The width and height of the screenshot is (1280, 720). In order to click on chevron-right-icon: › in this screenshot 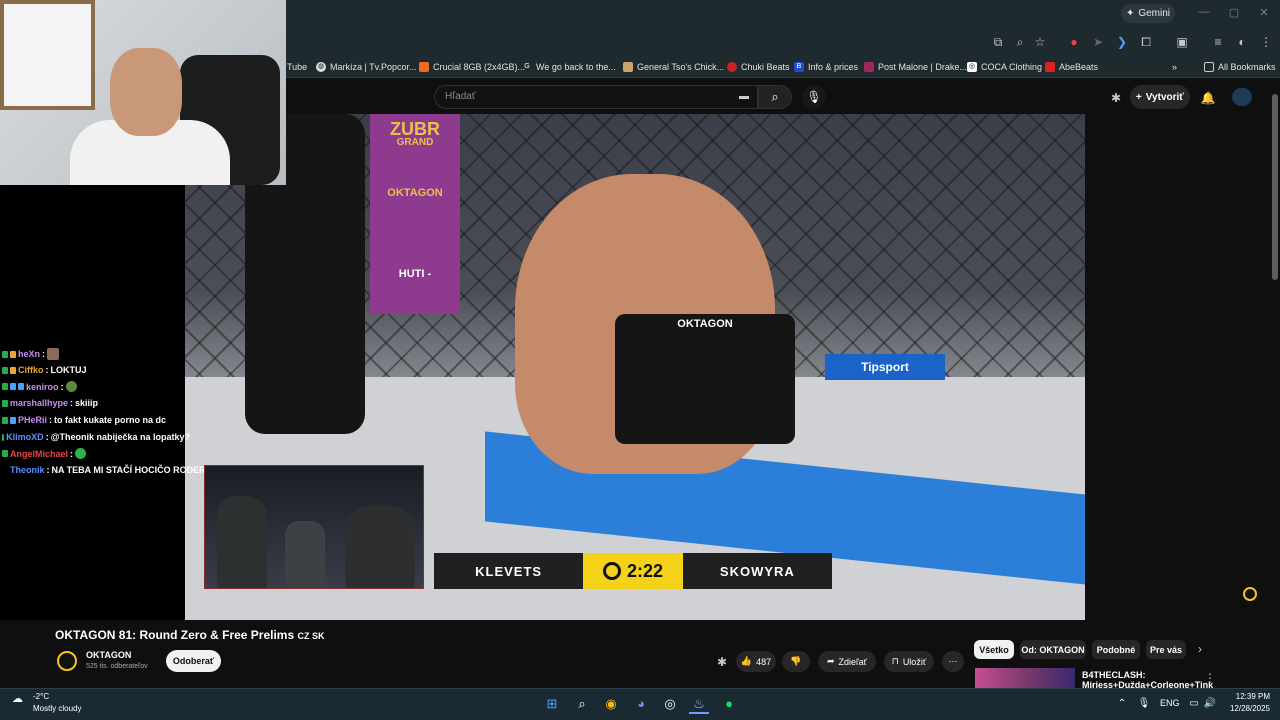, I will do `click(1200, 649)`.